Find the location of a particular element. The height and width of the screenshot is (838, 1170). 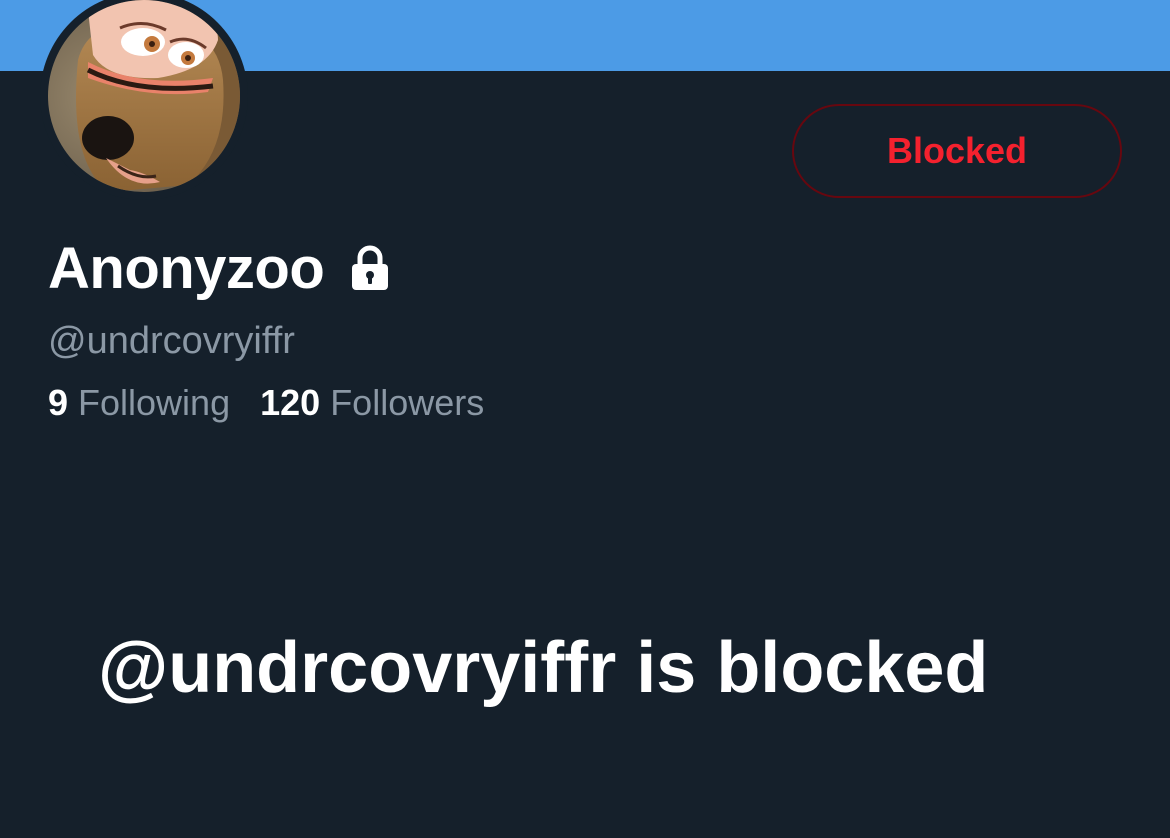

followers-link: 120 Followers is located at coordinates (372, 403).